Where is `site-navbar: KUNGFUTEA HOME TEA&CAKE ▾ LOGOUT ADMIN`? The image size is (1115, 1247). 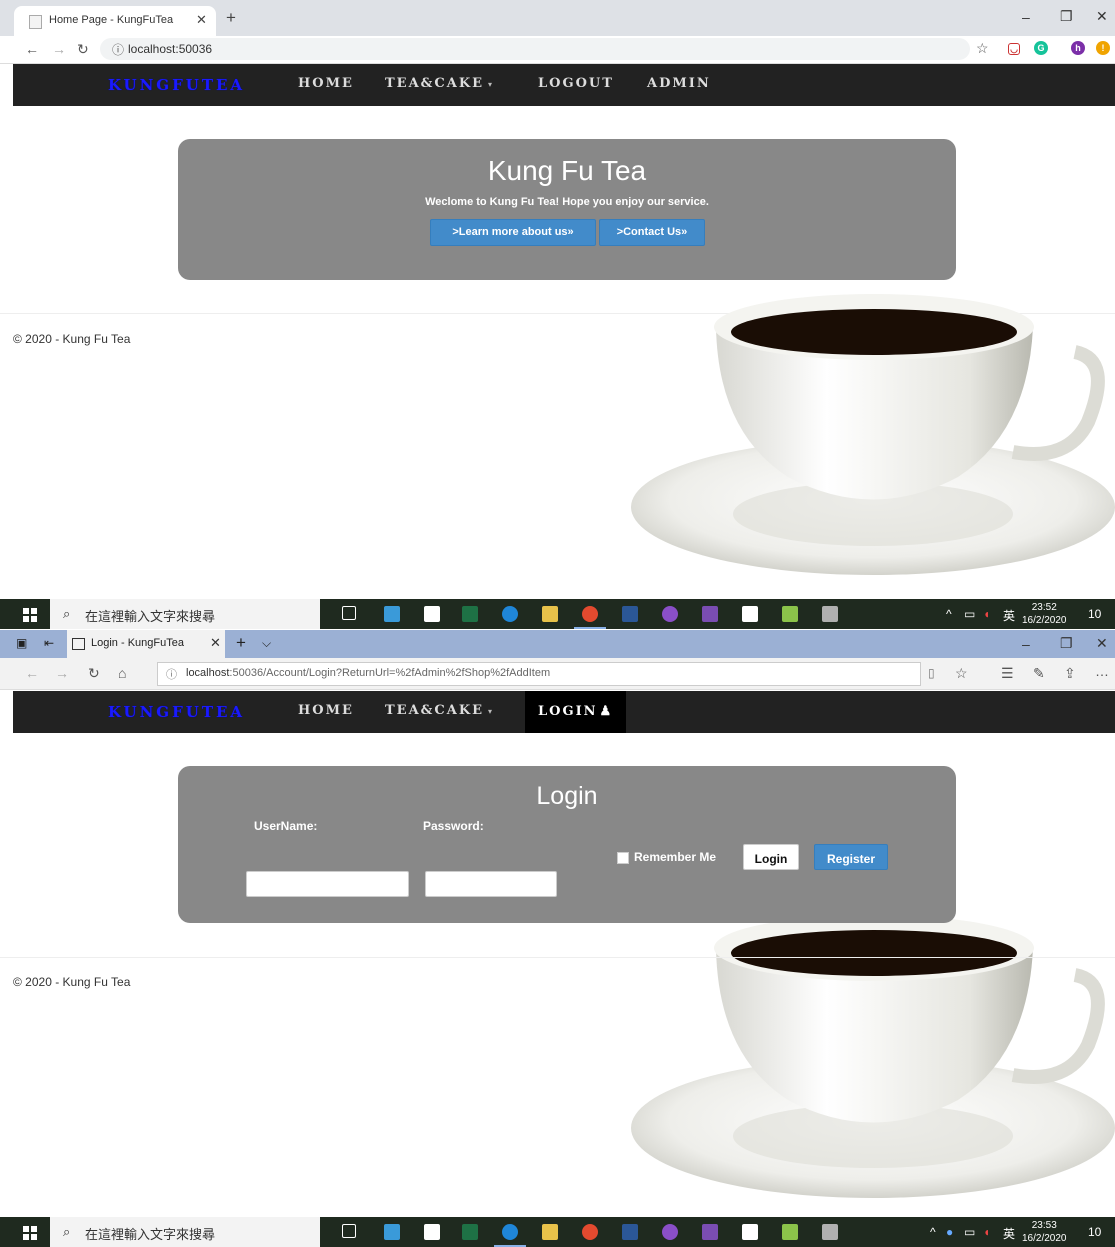 site-navbar: KUNGFUTEA HOME TEA&CAKE ▾ LOGOUT ADMIN is located at coordinates (564, 85).